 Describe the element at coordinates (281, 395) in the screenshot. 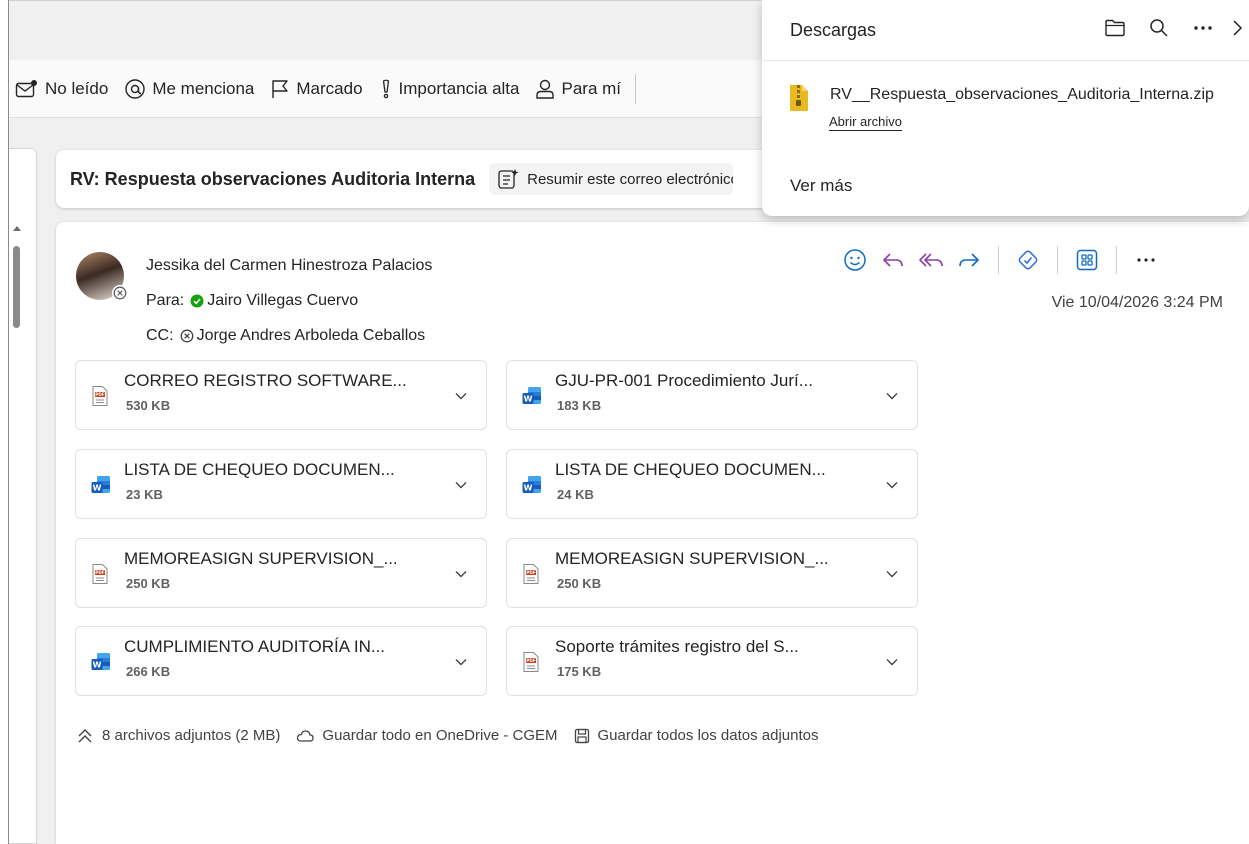

I see `attachment-card: PDF CORREO REGISTRO SOFTWARE... 530 KB` at that location.